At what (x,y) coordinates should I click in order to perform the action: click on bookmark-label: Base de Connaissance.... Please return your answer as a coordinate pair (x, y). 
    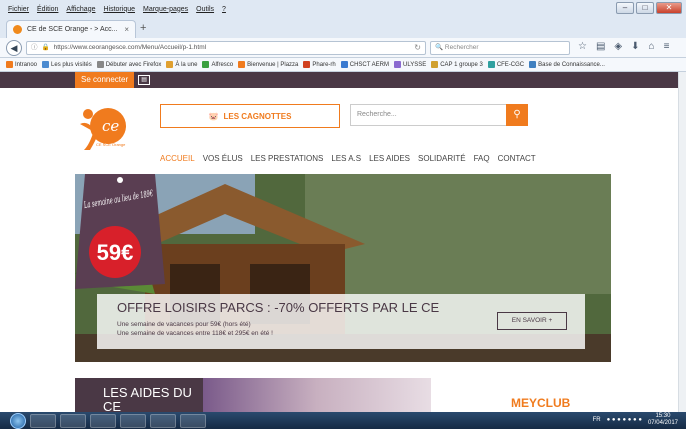
    Looking at the image, I should click on (571, 64).